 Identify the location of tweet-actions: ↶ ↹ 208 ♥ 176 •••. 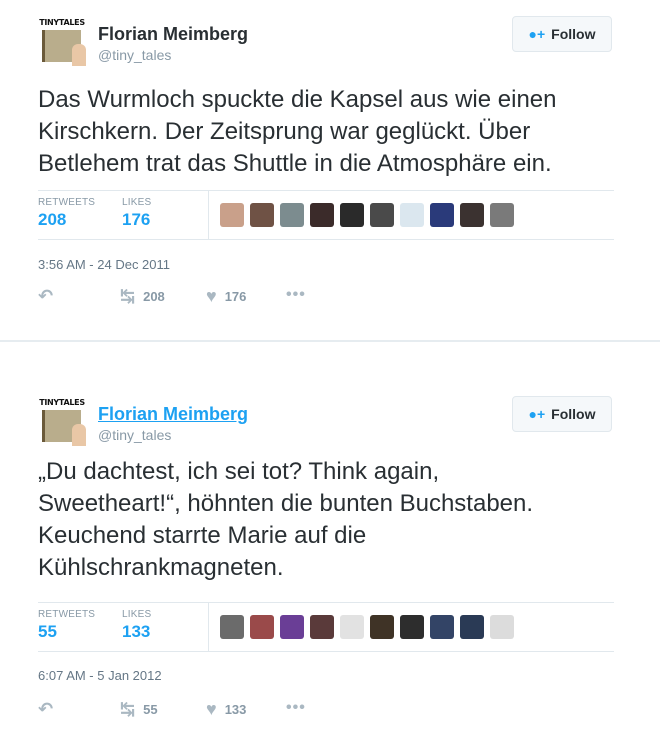
(188, 296).